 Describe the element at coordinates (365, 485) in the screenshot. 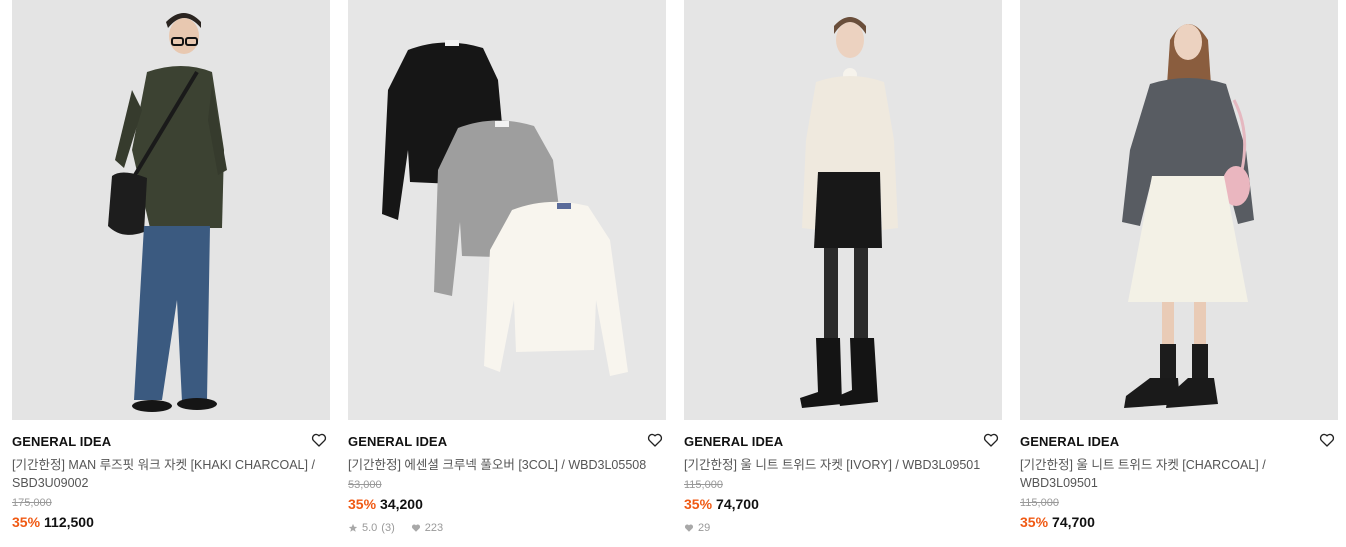

I see `original-price: 53,000` at that location.